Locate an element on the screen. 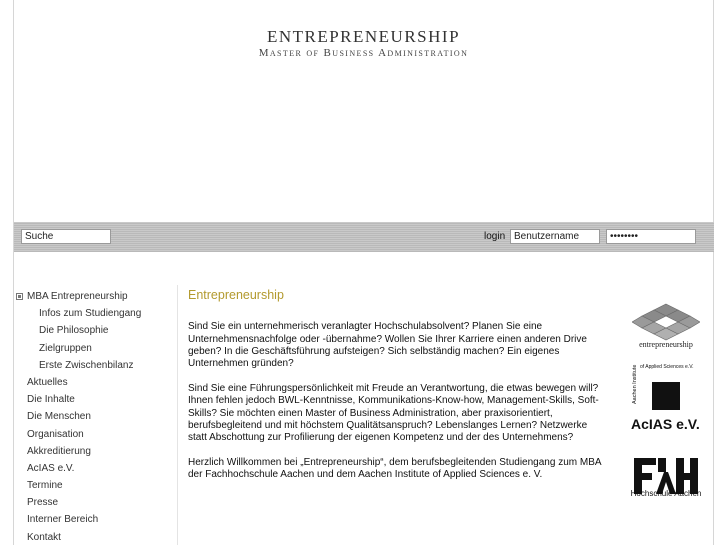  sidebar-item-inhalte: Die Inhalte is located at coordinates (96, 399).